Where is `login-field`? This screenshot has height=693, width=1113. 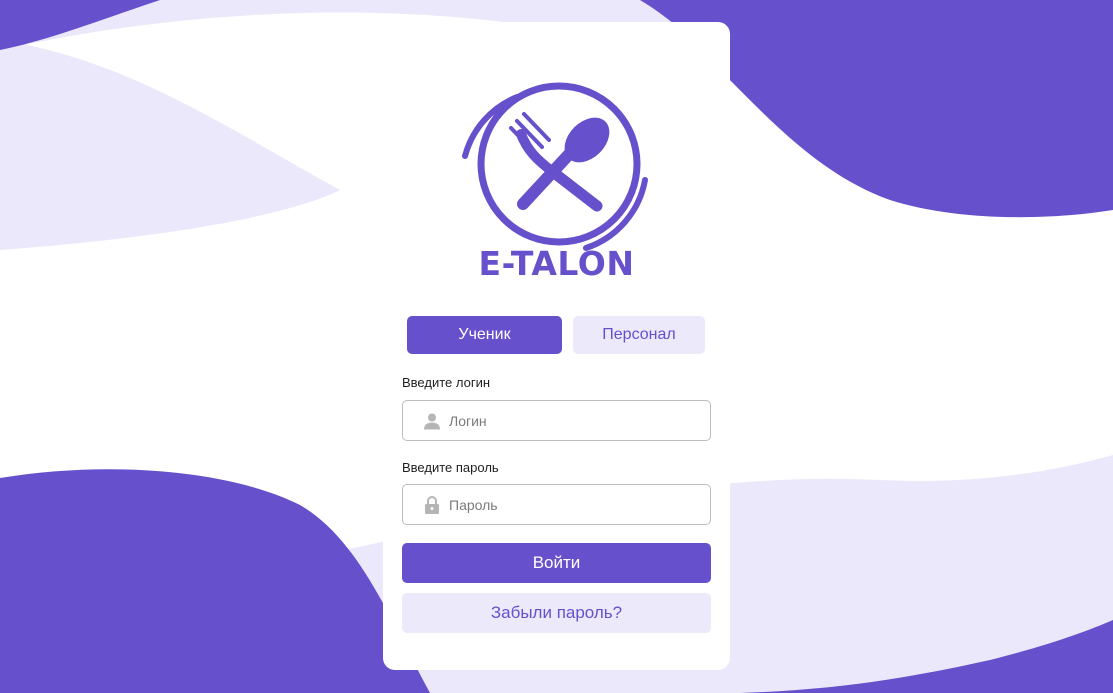
login-field is located at coordinates (556, 420).